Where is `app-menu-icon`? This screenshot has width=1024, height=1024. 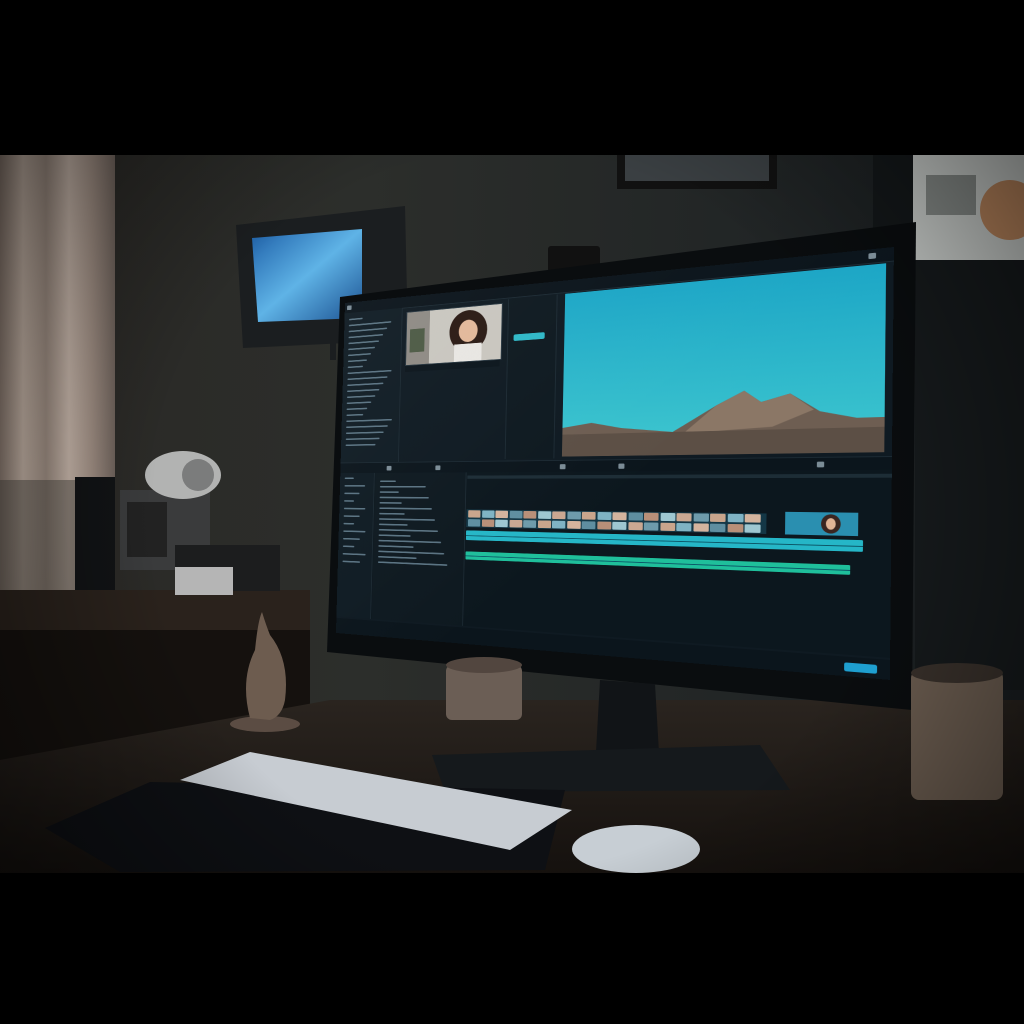 app-menu-icon is located at coordinates (349, 308).